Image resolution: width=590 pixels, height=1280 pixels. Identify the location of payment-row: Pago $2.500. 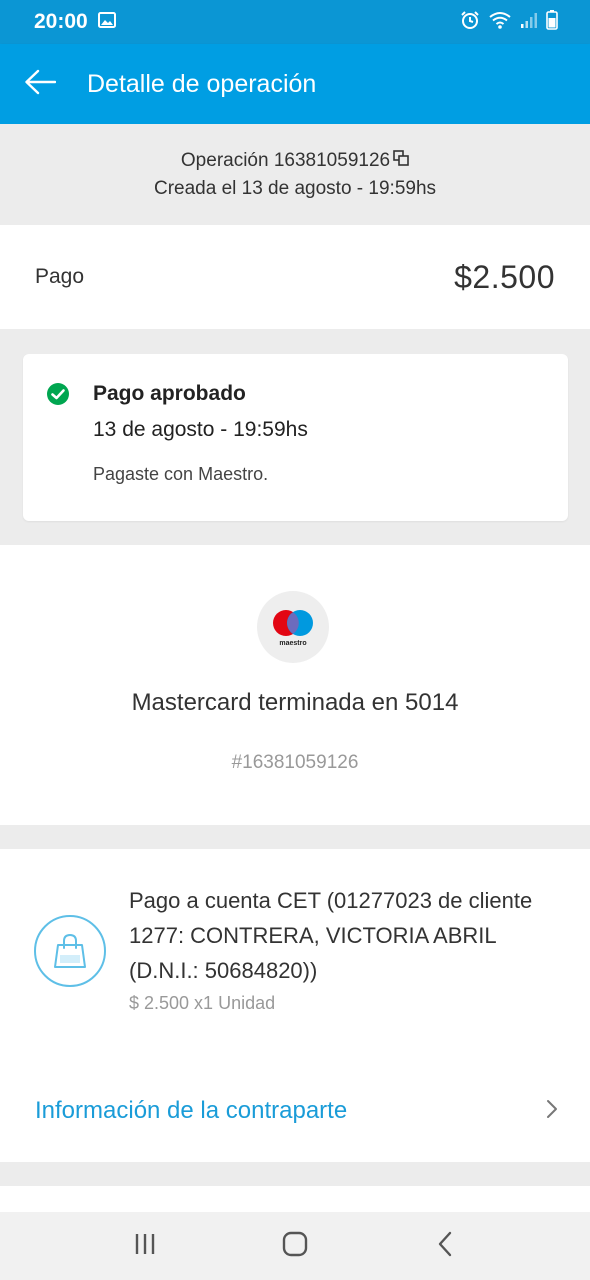
(295, 277).